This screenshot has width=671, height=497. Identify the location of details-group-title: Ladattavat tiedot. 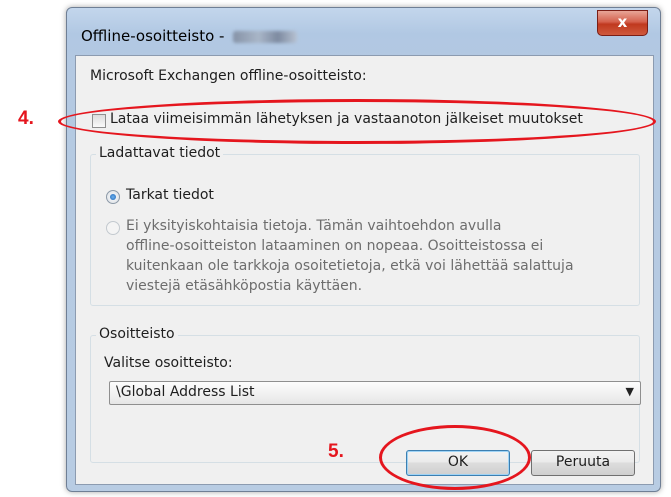
(160, 153).